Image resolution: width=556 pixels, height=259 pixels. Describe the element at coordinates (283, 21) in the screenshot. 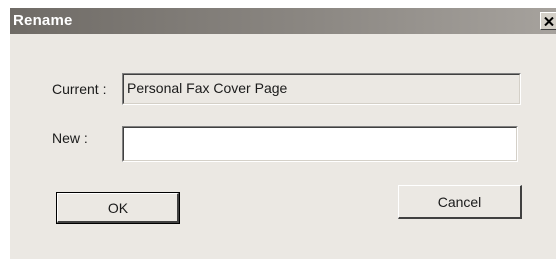

I see `title-bar: Rename` at that location.